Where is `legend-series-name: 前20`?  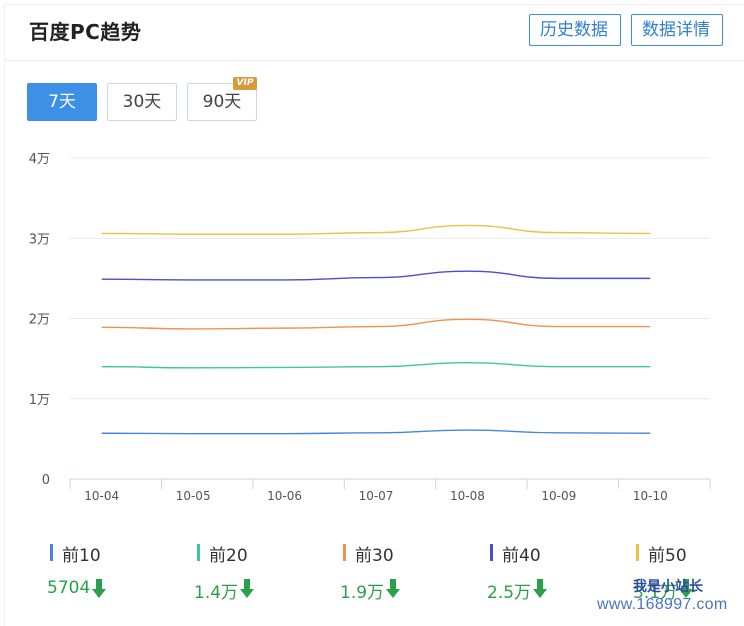 legend-series-name: 前20 is located at coordinates (228, 556).